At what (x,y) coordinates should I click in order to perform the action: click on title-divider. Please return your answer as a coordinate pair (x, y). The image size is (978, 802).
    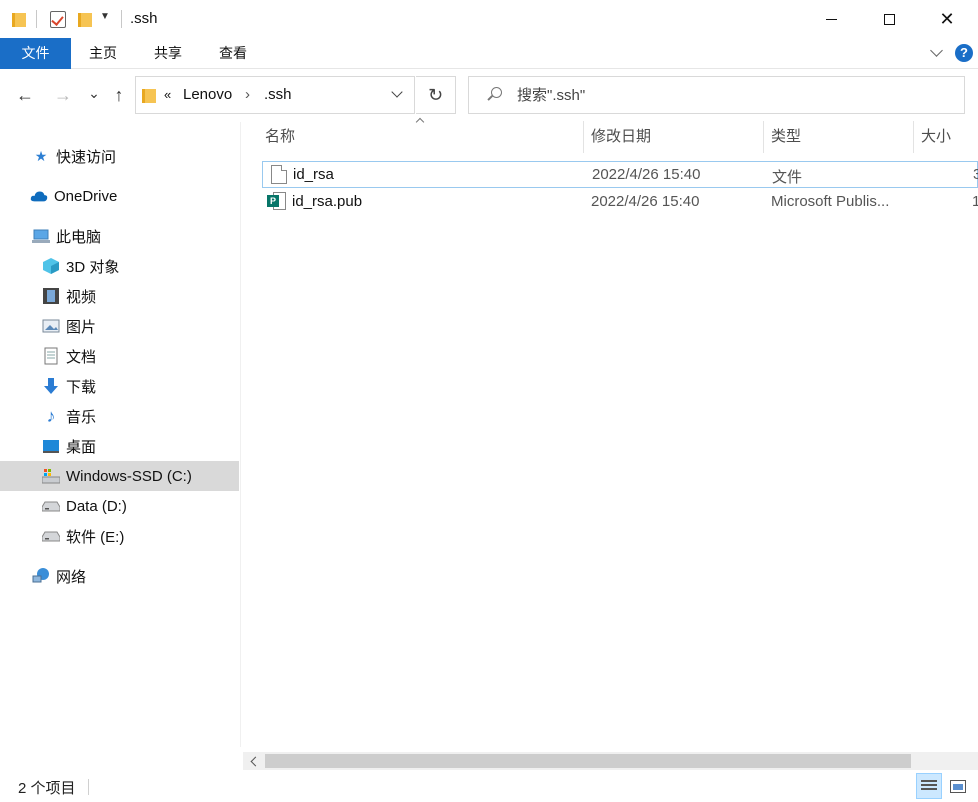
    Looking at the image, I should click on (121, 19).